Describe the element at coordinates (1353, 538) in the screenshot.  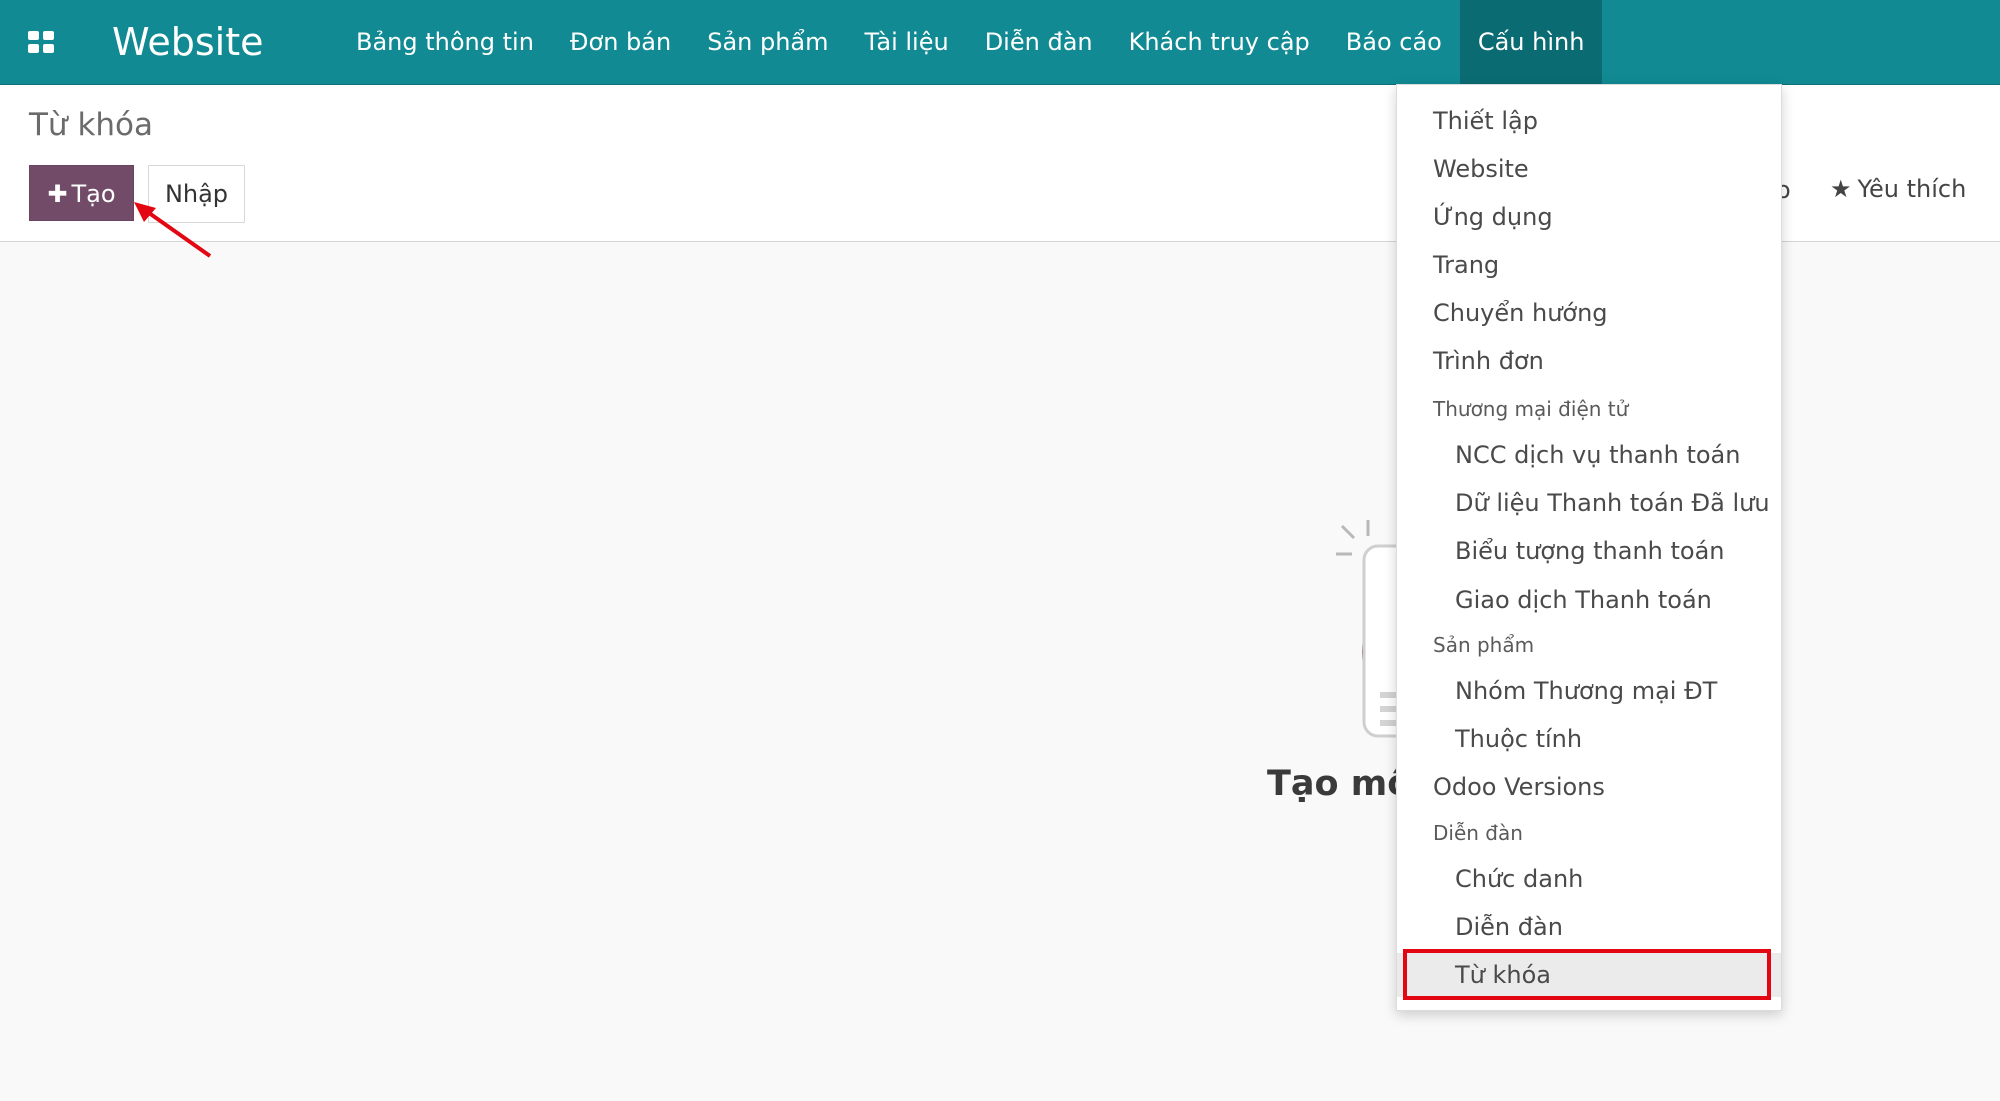
I see `sparkle-icon` at that location.